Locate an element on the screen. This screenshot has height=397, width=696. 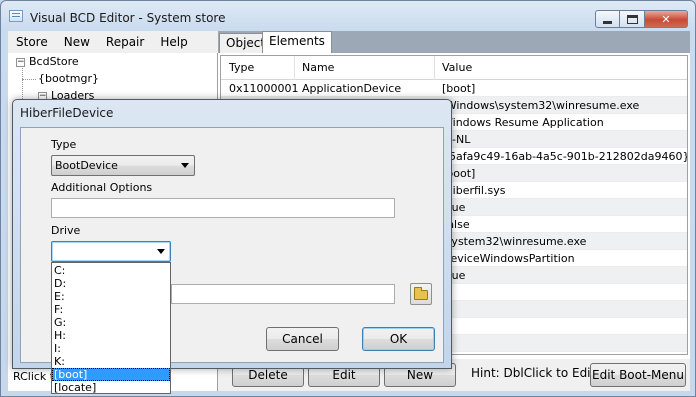
tree-item-bootmgr: {bootmgr} is located at coordinates (68, 79).